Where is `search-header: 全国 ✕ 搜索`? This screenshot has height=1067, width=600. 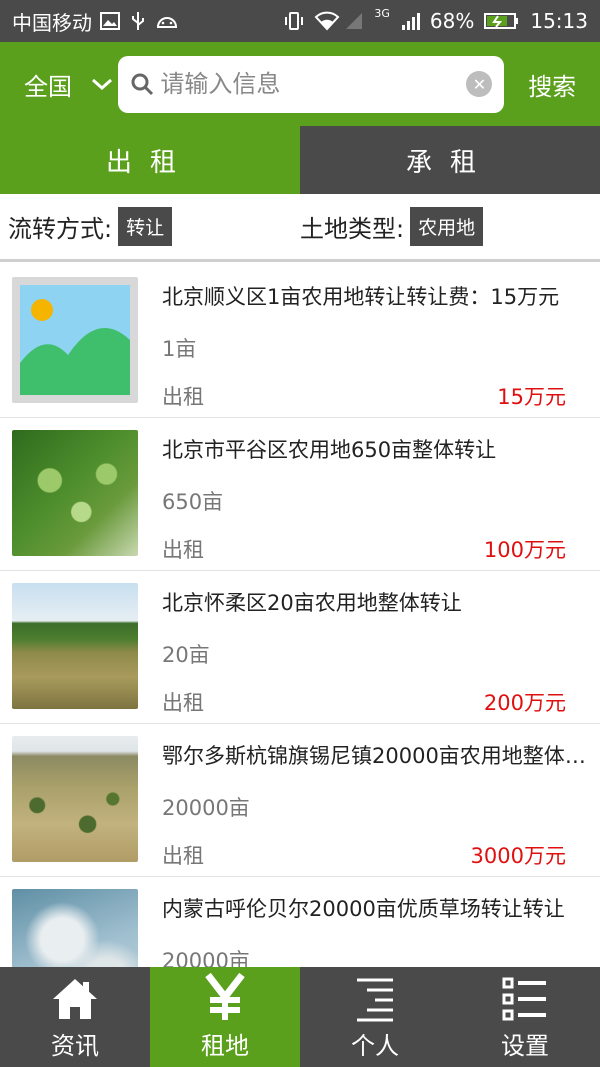 search-header: 全国 ✕ 搜索 is located at coordinates (300, 84).